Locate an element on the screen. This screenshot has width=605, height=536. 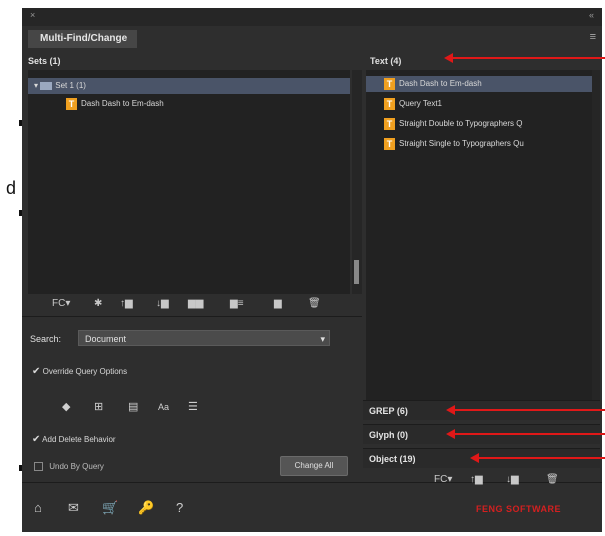
text-query-label: Dash Dash to Em-dash is located at coordinates (440, 83).